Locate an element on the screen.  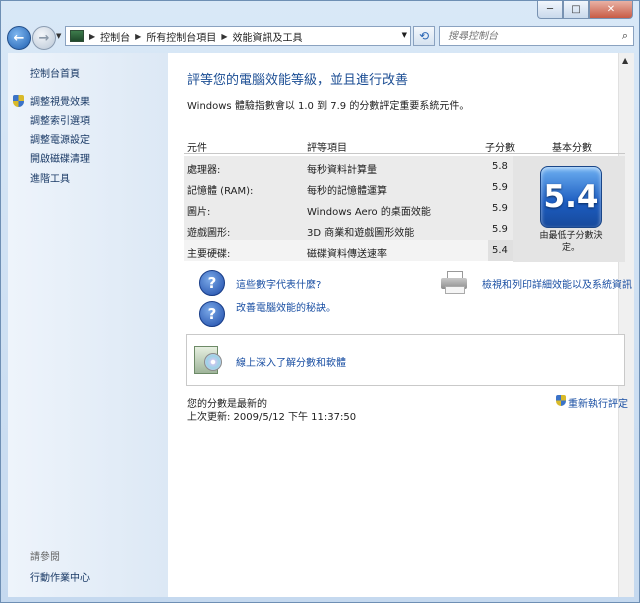
breadcrumb-control-panel: 控制台 is located at coordinates (115, 36).